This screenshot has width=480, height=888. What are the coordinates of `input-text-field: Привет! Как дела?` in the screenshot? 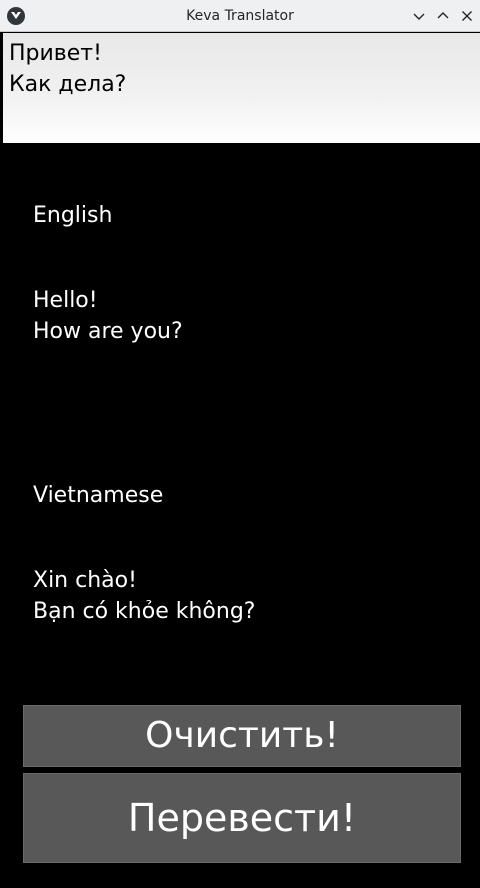 It's located at (241, 88).